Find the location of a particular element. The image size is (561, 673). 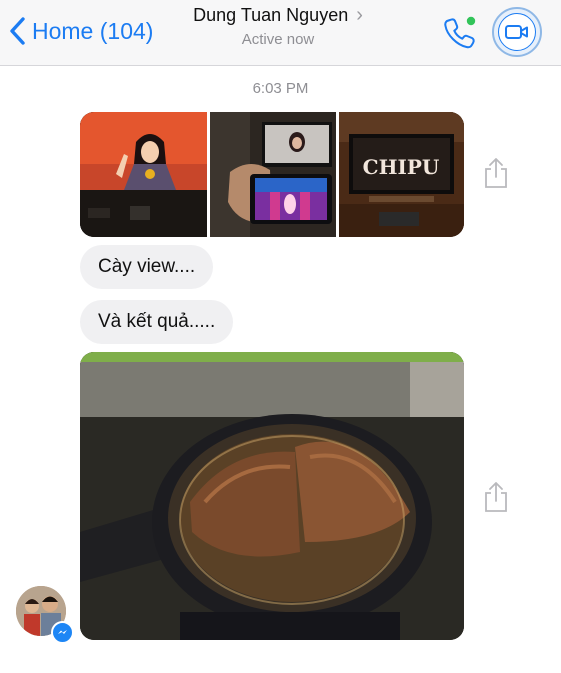

video-camera-icon is located at coordinates (516, 32).